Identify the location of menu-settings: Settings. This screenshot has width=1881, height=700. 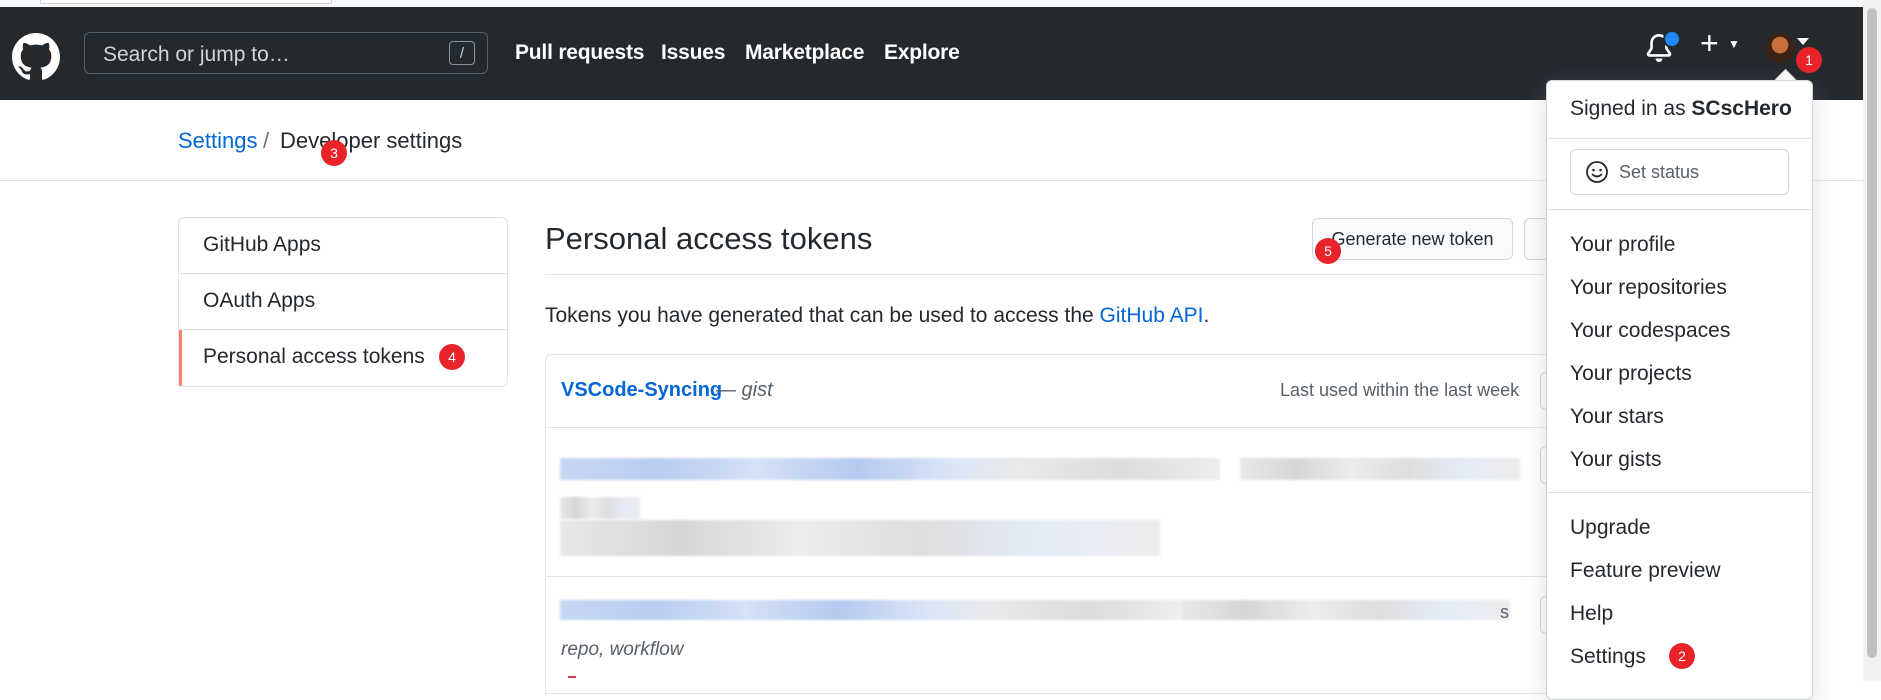
(1608, 657).